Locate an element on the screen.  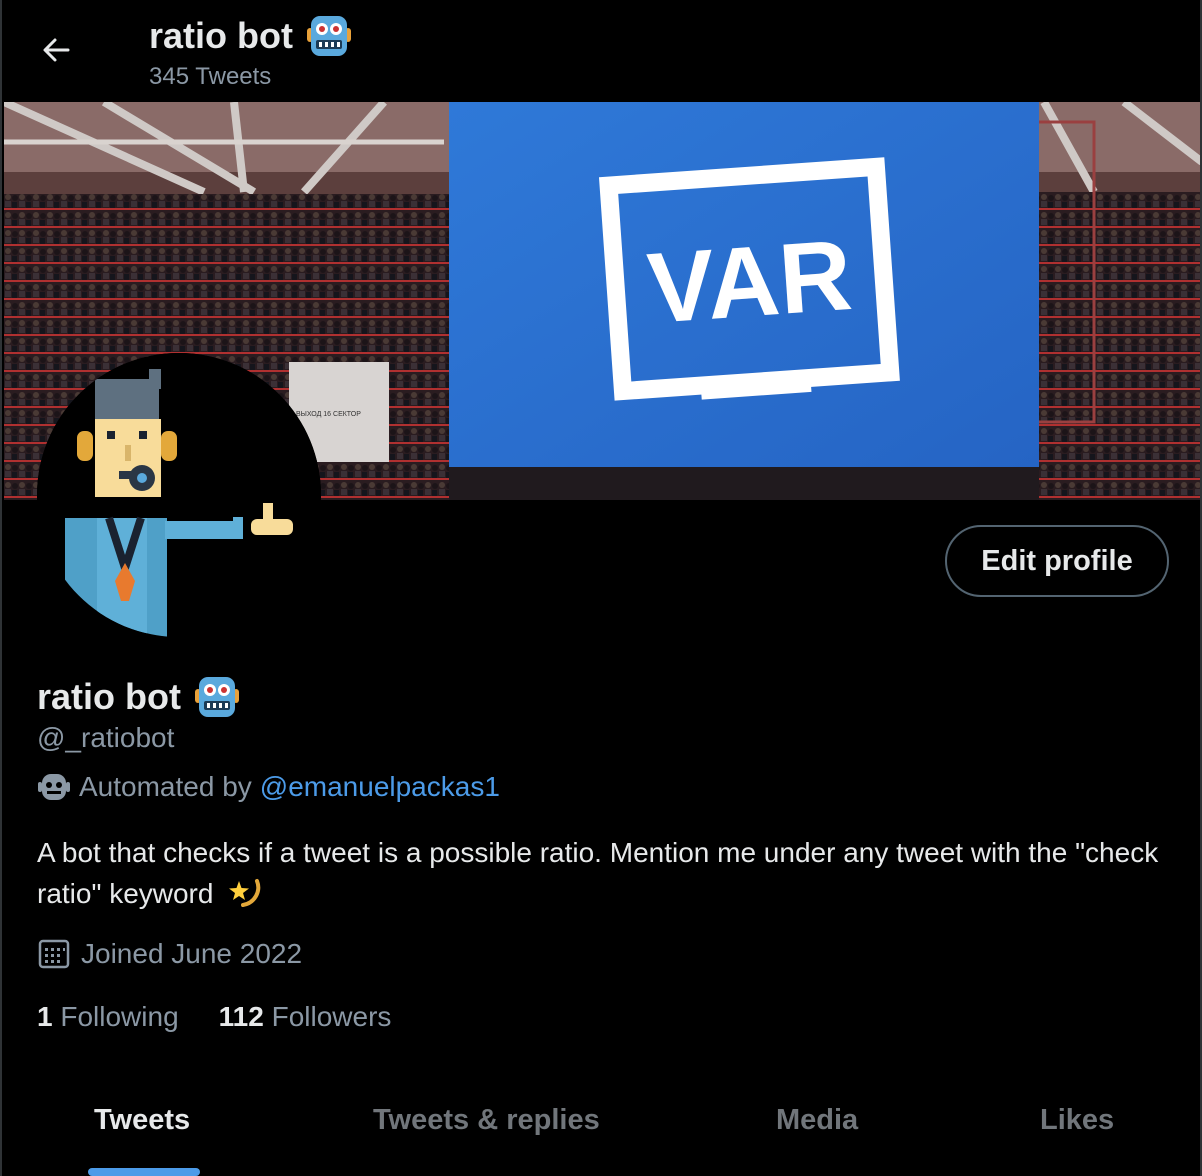
profile-header: ratio bot 345 Tweets is located at coordinates (601, 51).